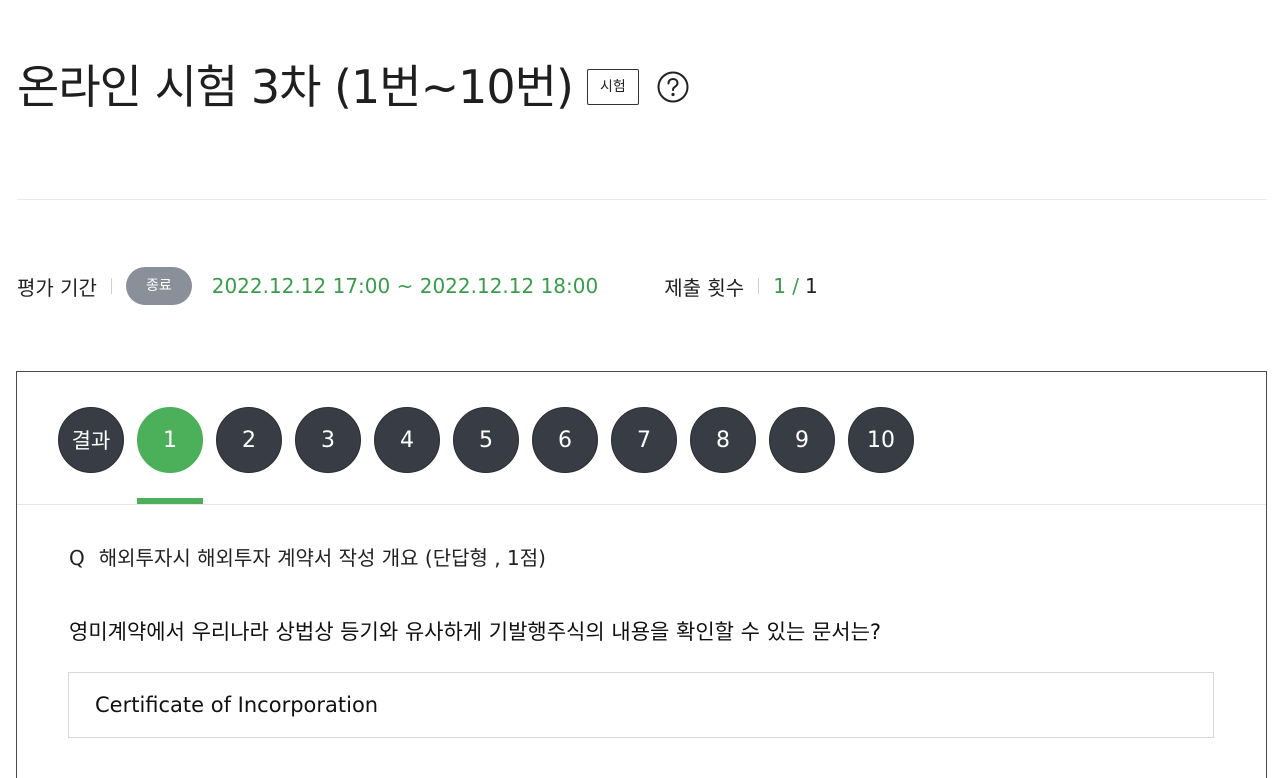 The image size is (1280, 778). What do you see at coordinates (170, 501) in the screenshot?
I see `active-tab-indicator` at bounding box center [170, 501].